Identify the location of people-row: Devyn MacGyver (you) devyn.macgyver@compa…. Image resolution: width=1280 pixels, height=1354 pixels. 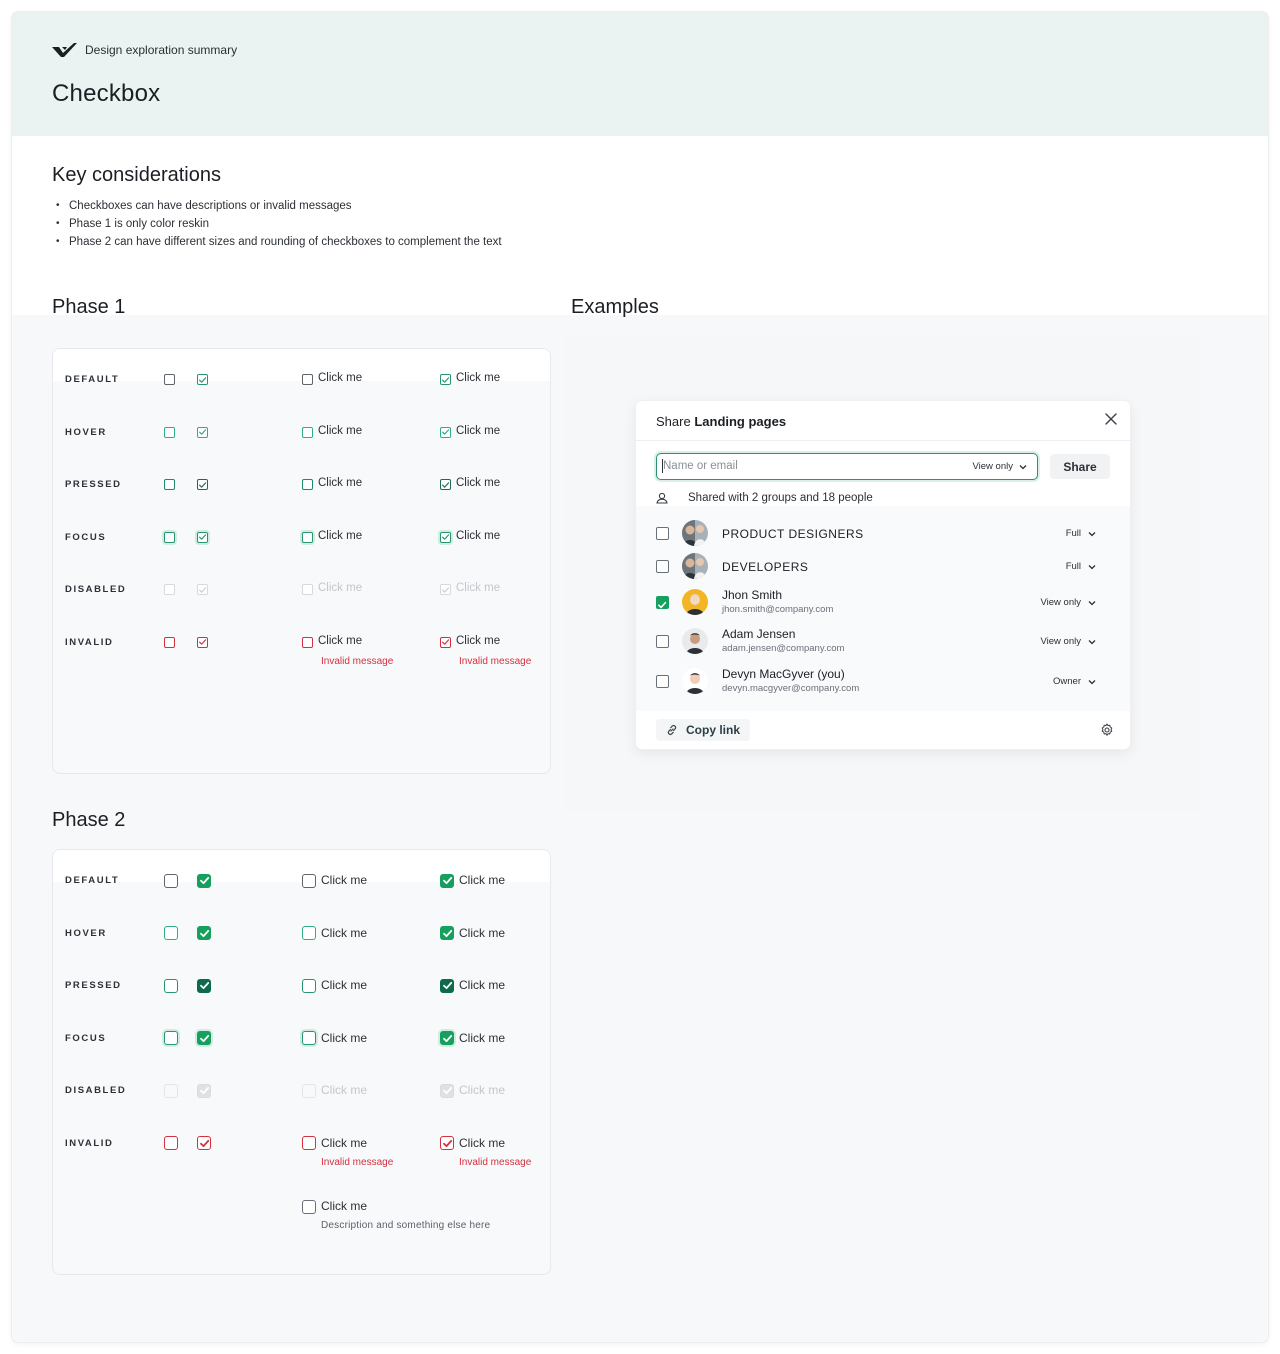
(883, 682).